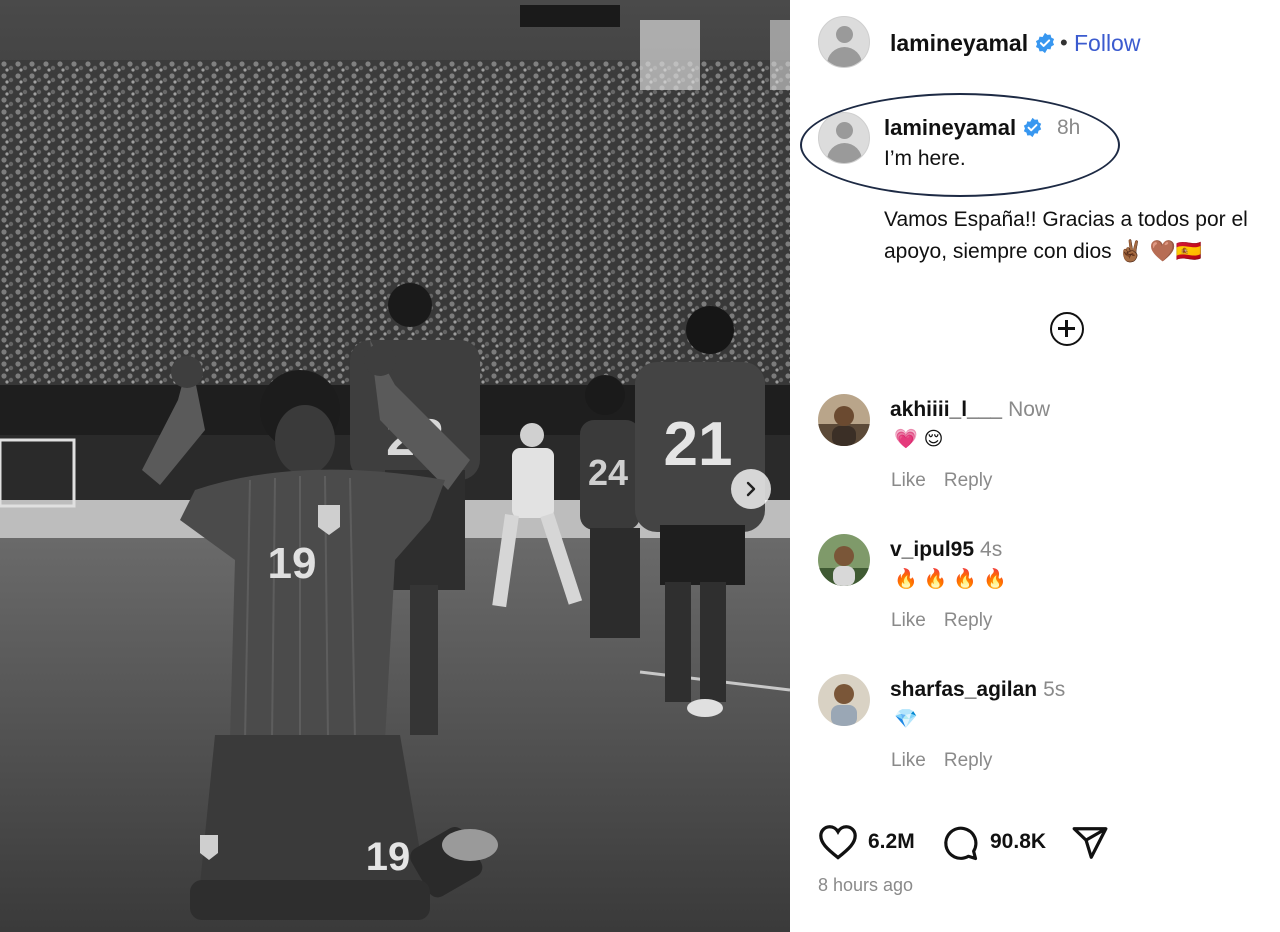  I want to click on jersey-number-21: 21, so click(698, 444).